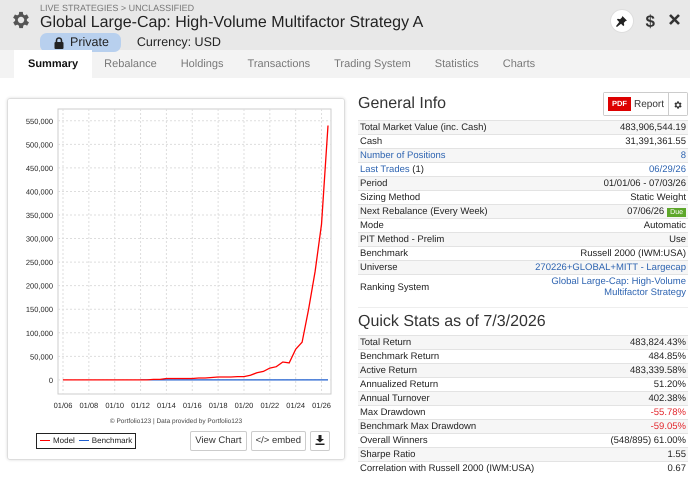 Image resolution: width=690 pixels, height=495 pixels. Describe the element at coordinates (59, 42) in the screenshot. I see `lock-icon` at that location.